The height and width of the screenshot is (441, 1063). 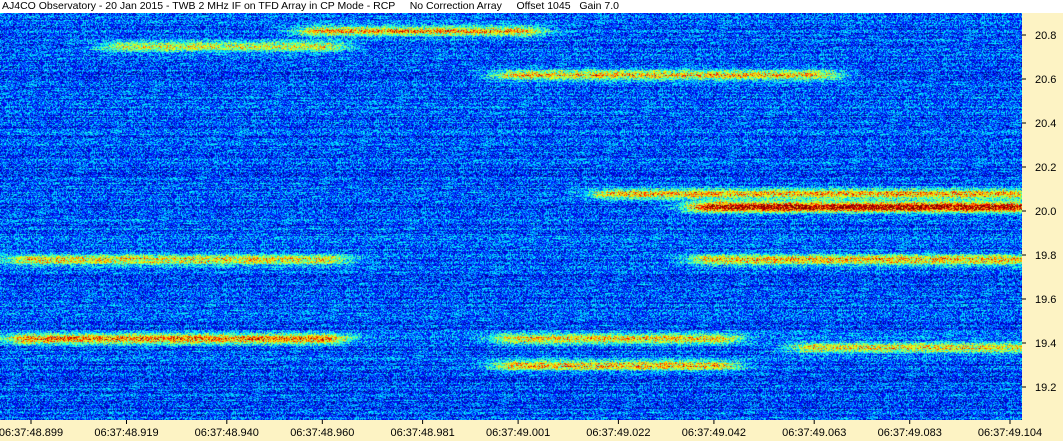 I want to click on frequency-axis-panel, so click(x=1042, y=216).